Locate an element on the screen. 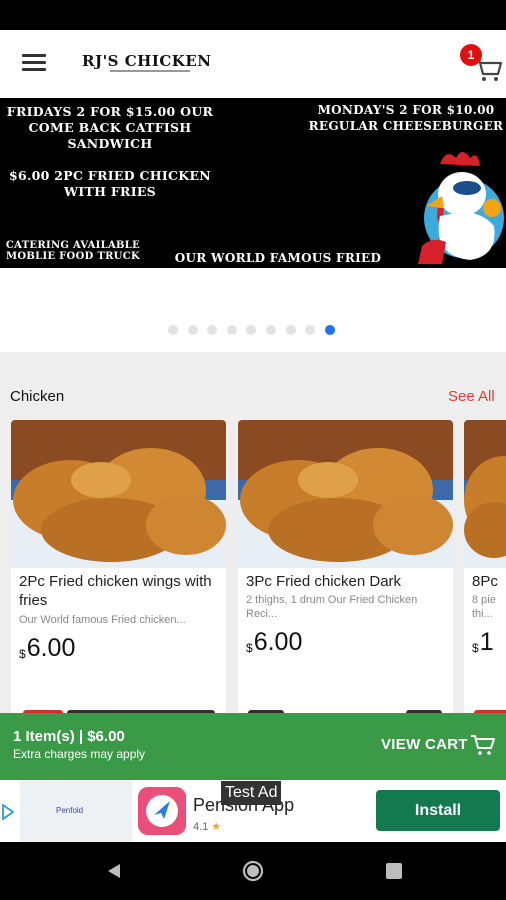 This screenshot has width=506, height=900. menu-icon is located at coordinates (35, 64).